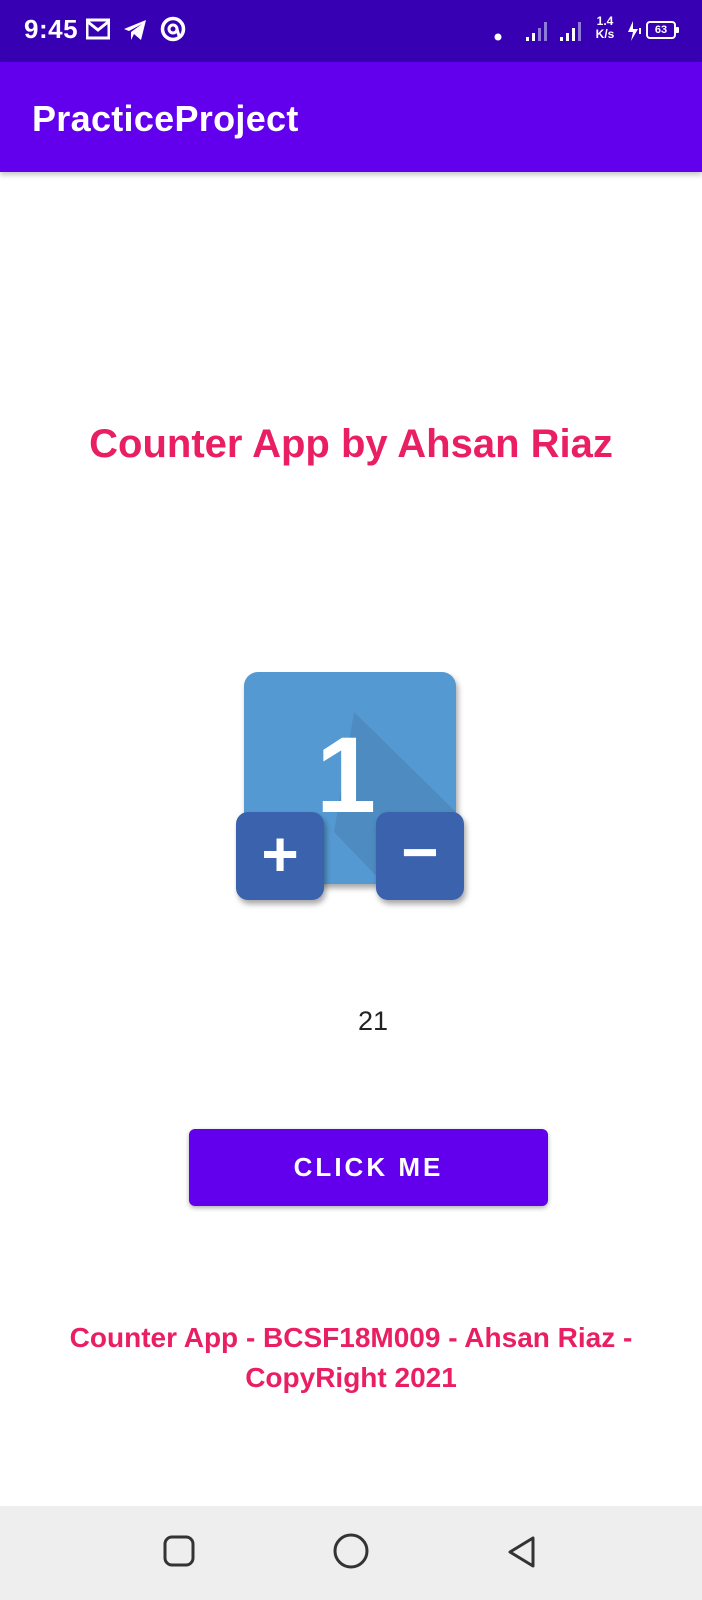 This screenshot has width=702, height=1600. What do you see at coordinates (135, 32) in the screenshot?
I see `telegram-icon` at bounding box center [135, 32].